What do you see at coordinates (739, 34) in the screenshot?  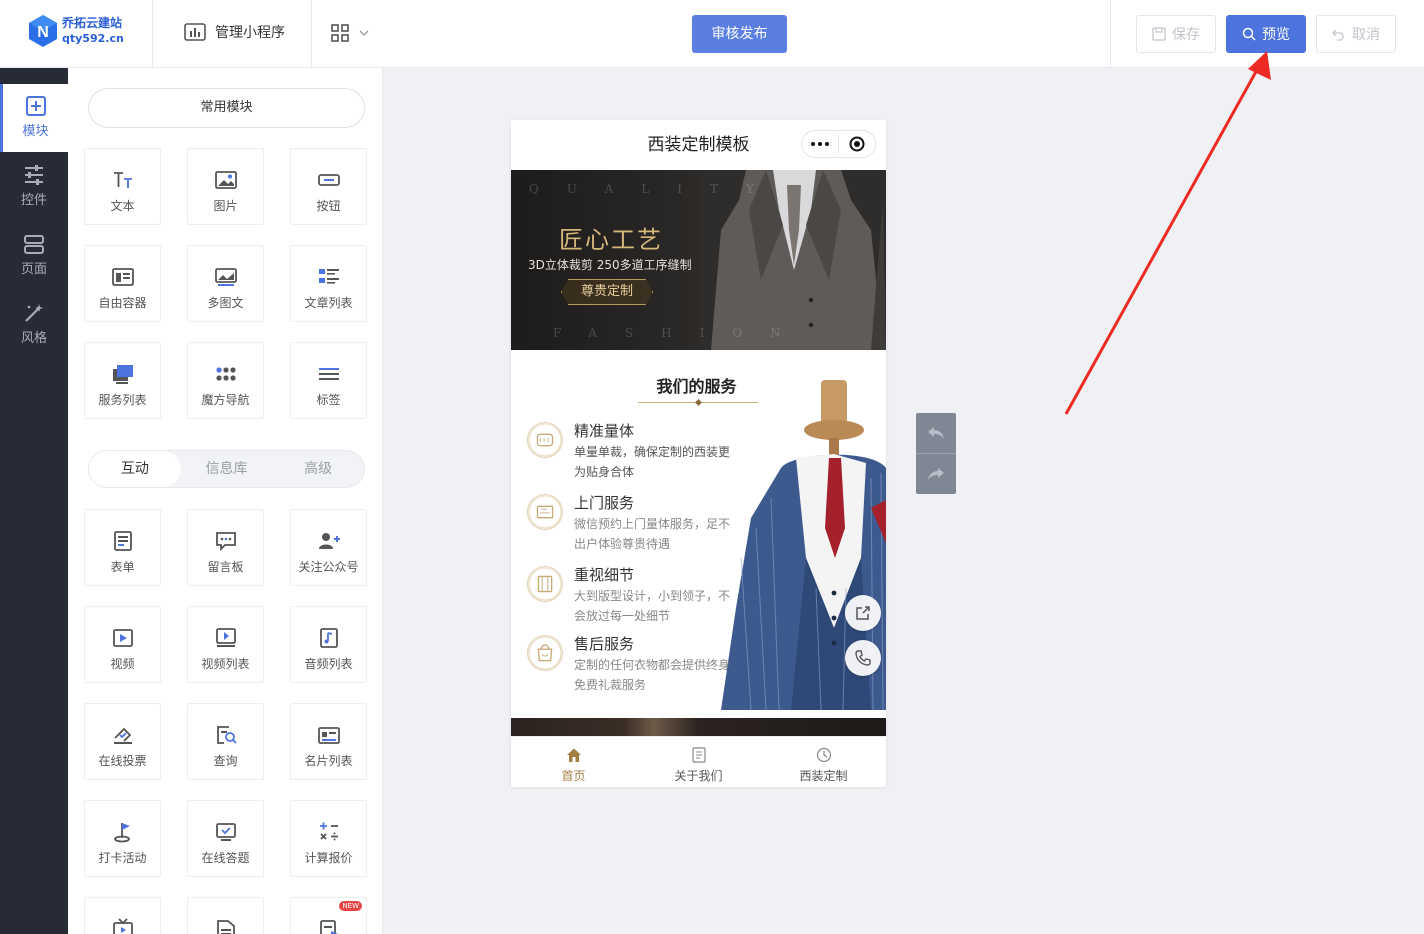 I see `publish-button: 审核发布` at bounding box center [739, 34].